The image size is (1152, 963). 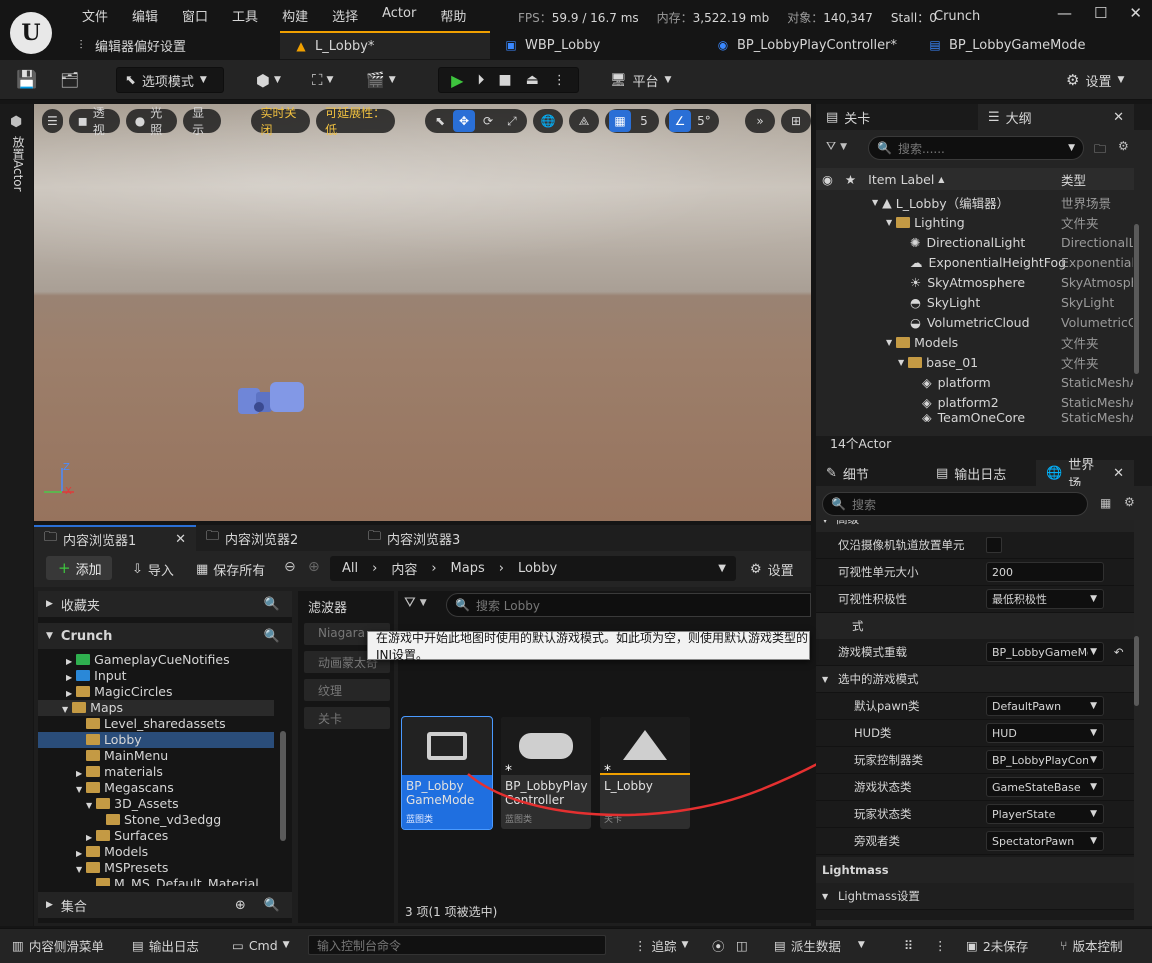 What do you see at coordinates (1085, 475) in the screenshot?
I see `tab-world-settings: 🌐 世界场... ✕` at bounding box center [1085, 475].